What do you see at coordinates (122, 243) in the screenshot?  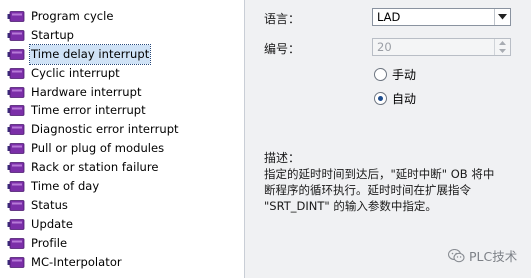 I see `ob-list-item: Profile` at bounding box center [122, 243].